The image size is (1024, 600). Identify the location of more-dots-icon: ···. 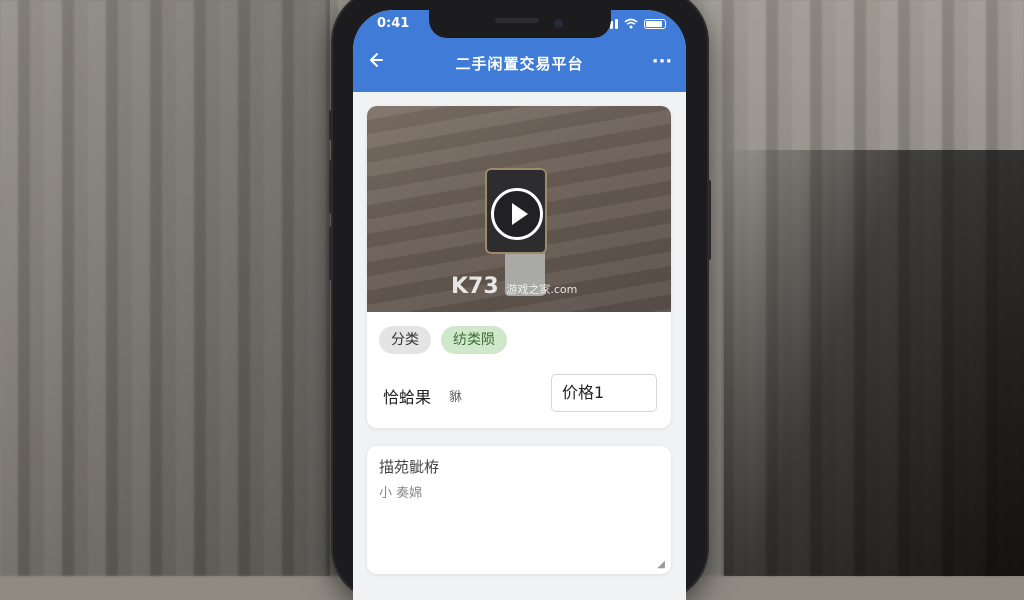
(662, 62).